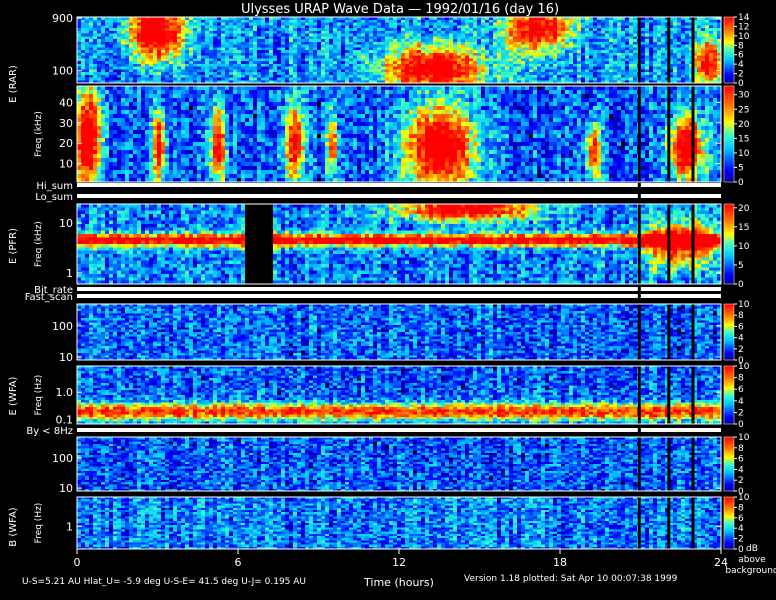 Image resolution: width=776 pixels, height=600 pixels. Describe the element at coordinates (13, 246) in the screenshot. I see `panel-group-label: E (PFR)` at that location.